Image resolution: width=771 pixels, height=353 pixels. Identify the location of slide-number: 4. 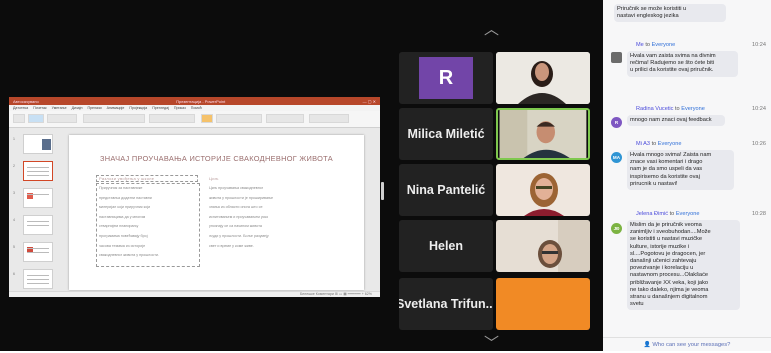
(14, 220).